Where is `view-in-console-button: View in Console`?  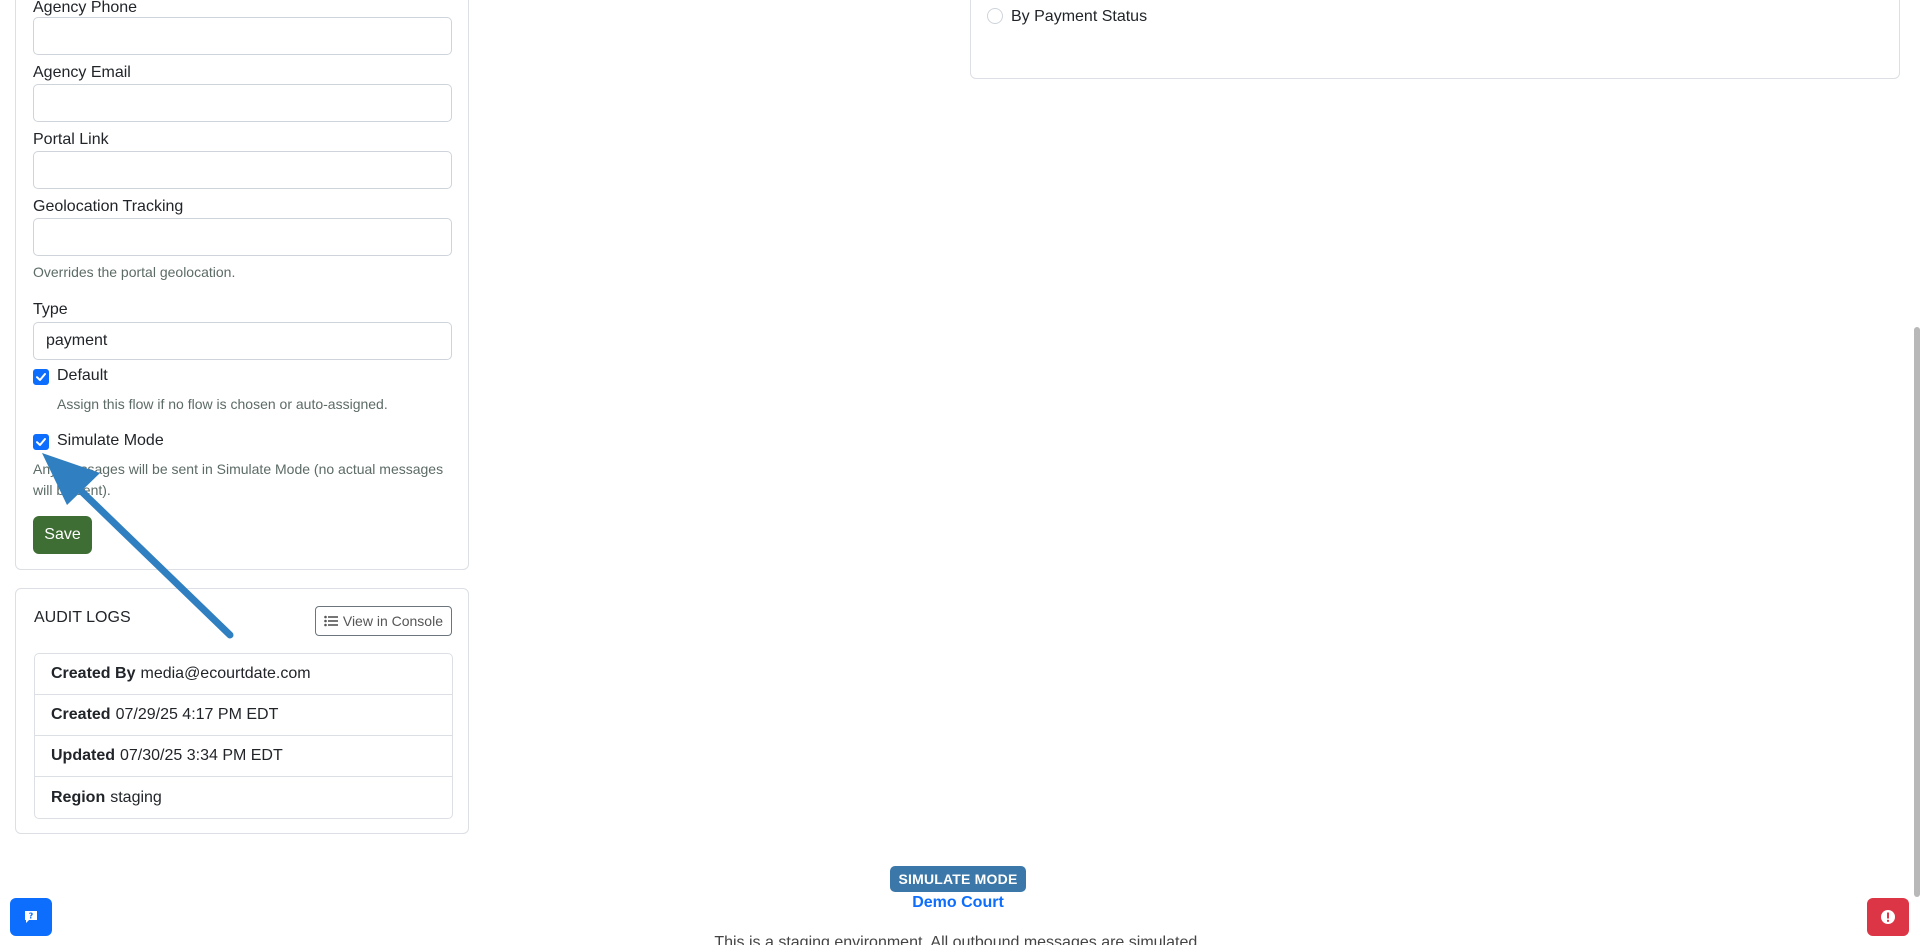
view-in-console-button: View in Console is located at coordinates (383, 621).